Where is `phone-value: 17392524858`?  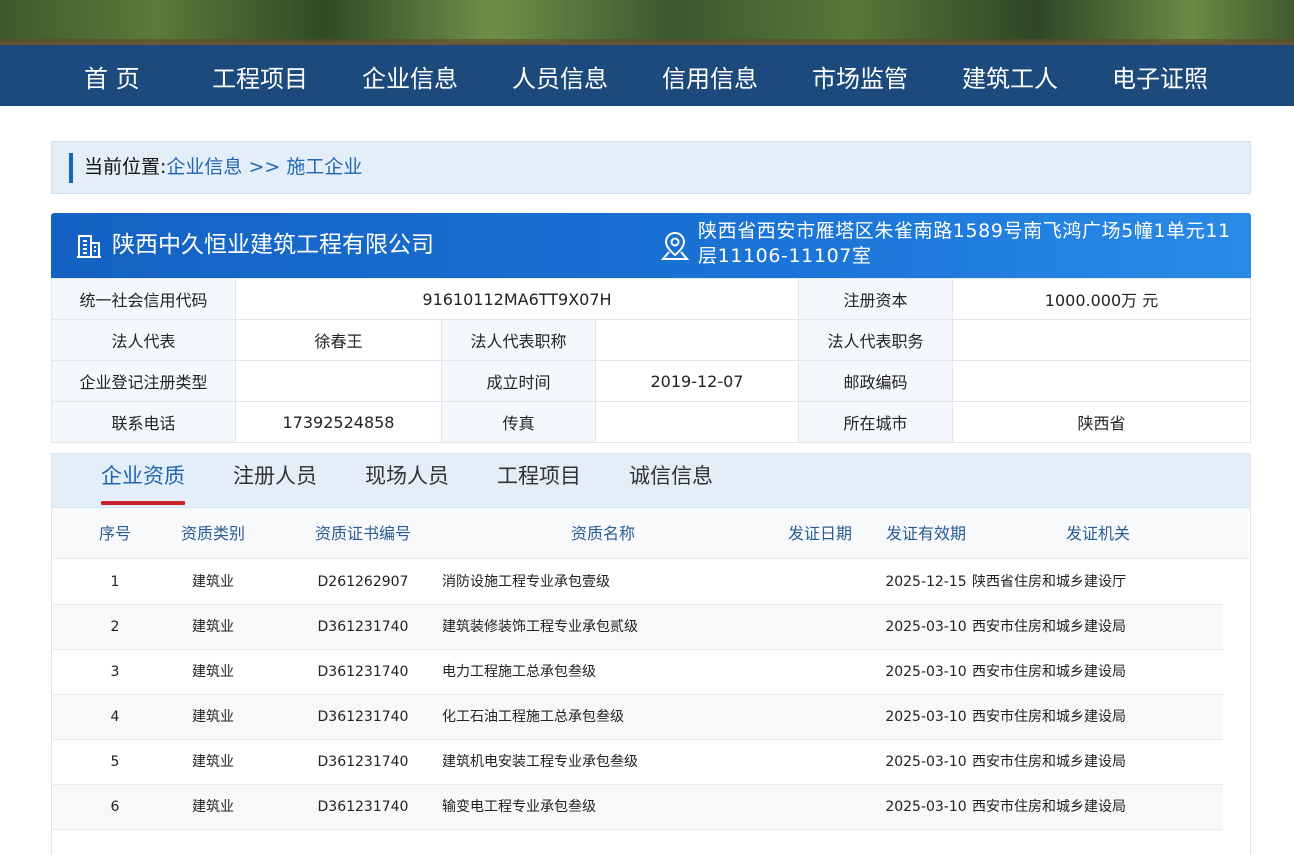 phone-value: 17392524858 is located at coordinates (338, 422).